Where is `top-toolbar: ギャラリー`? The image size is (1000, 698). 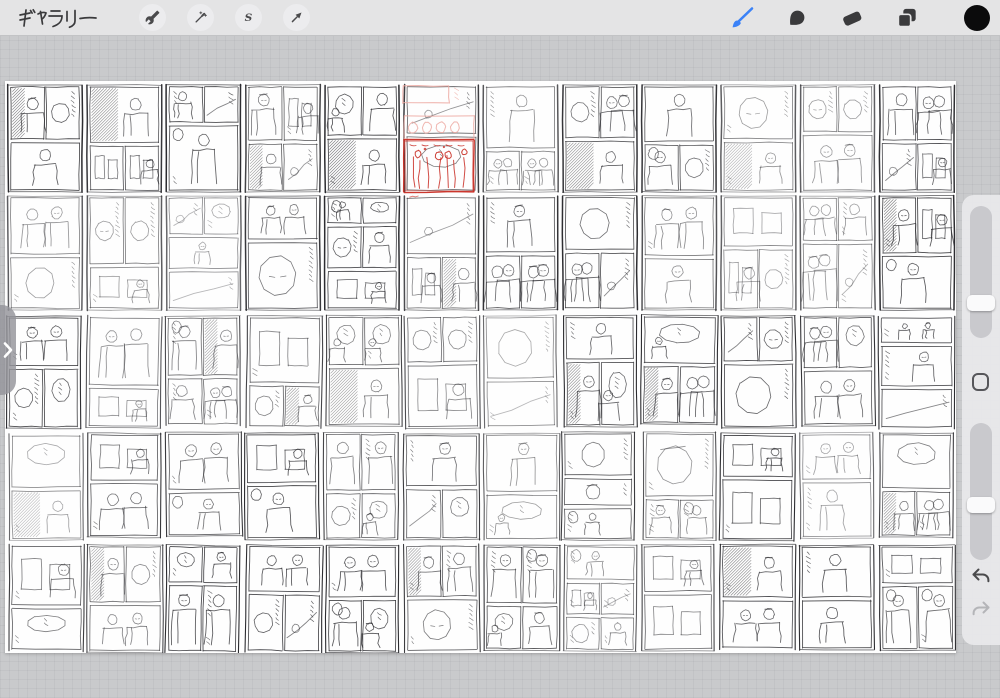
top-toolbar: ギャラリー is located at coordinates (500, 18).